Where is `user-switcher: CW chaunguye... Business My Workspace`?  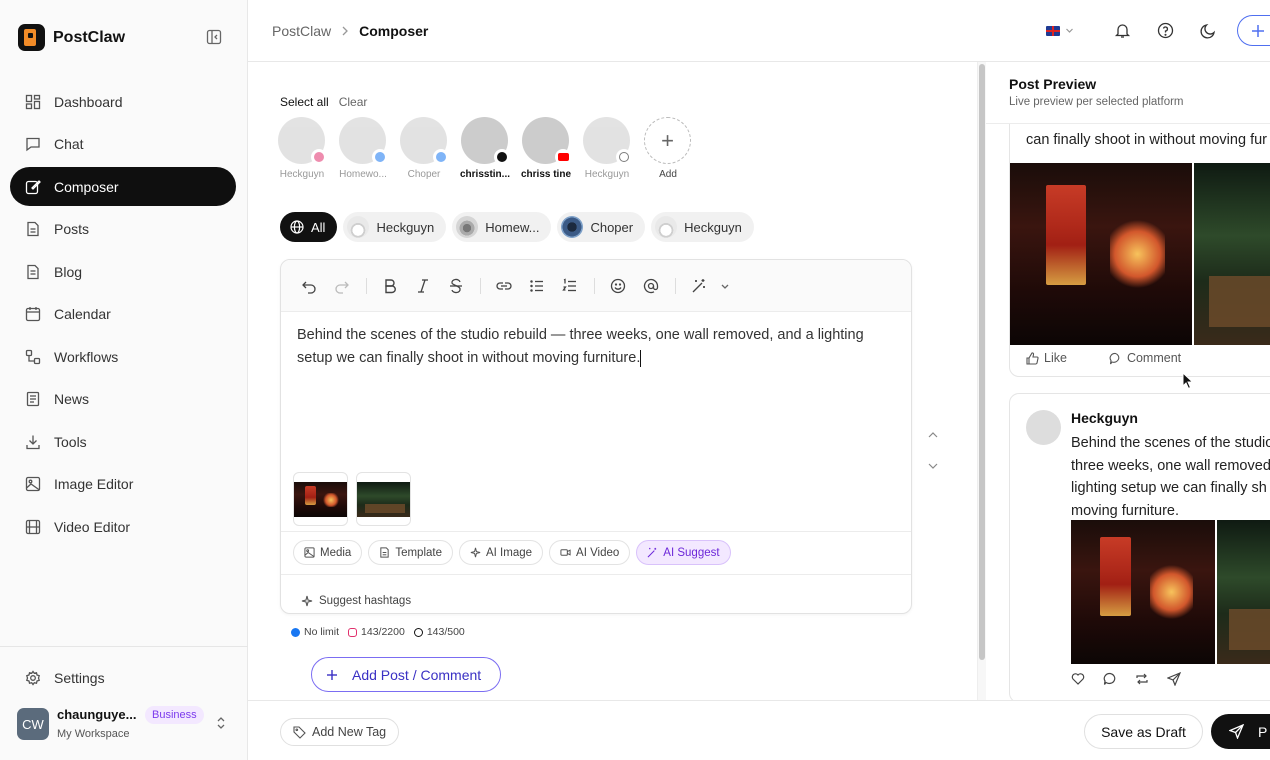
user-switcher: CW chaunguye... Business My Workspace is located at coordinates (124, 724).